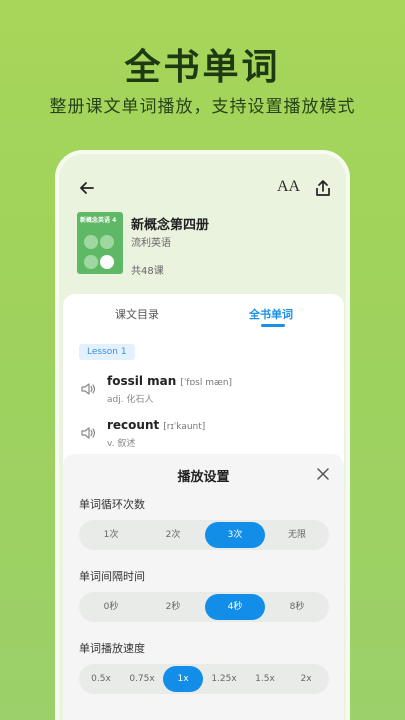 Image resolution: width=405 pixels, height=720 pixels. I want to click on speed-option: 1.25x, so click(224, 679).